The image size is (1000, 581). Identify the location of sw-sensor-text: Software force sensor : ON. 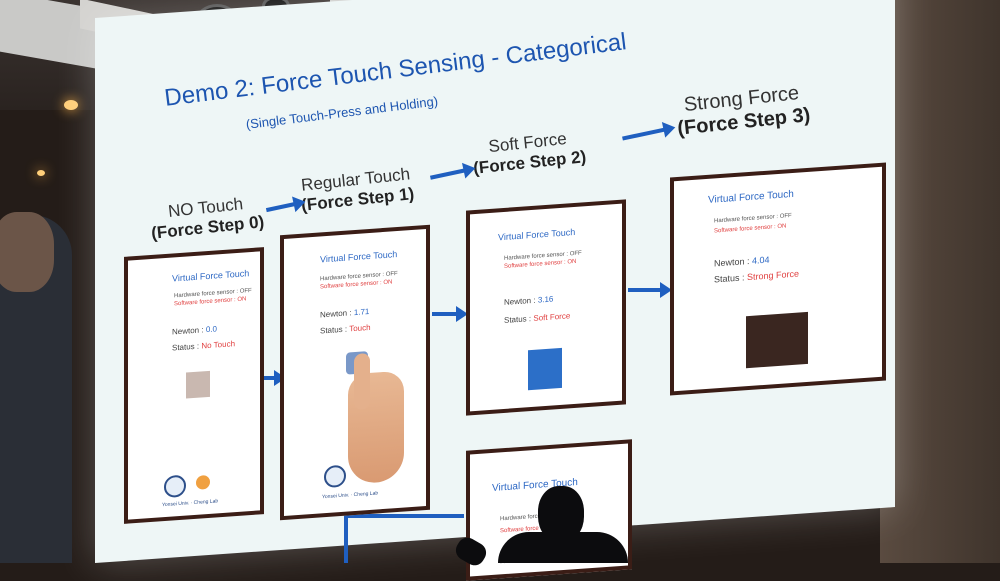
(750, 229).